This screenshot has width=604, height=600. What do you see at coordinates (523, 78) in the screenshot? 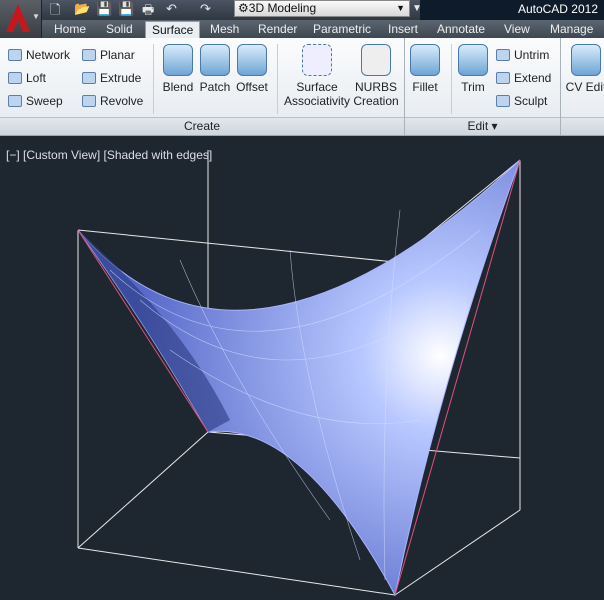
I see `extend-button: Extend` at bounding box center [523, 78].